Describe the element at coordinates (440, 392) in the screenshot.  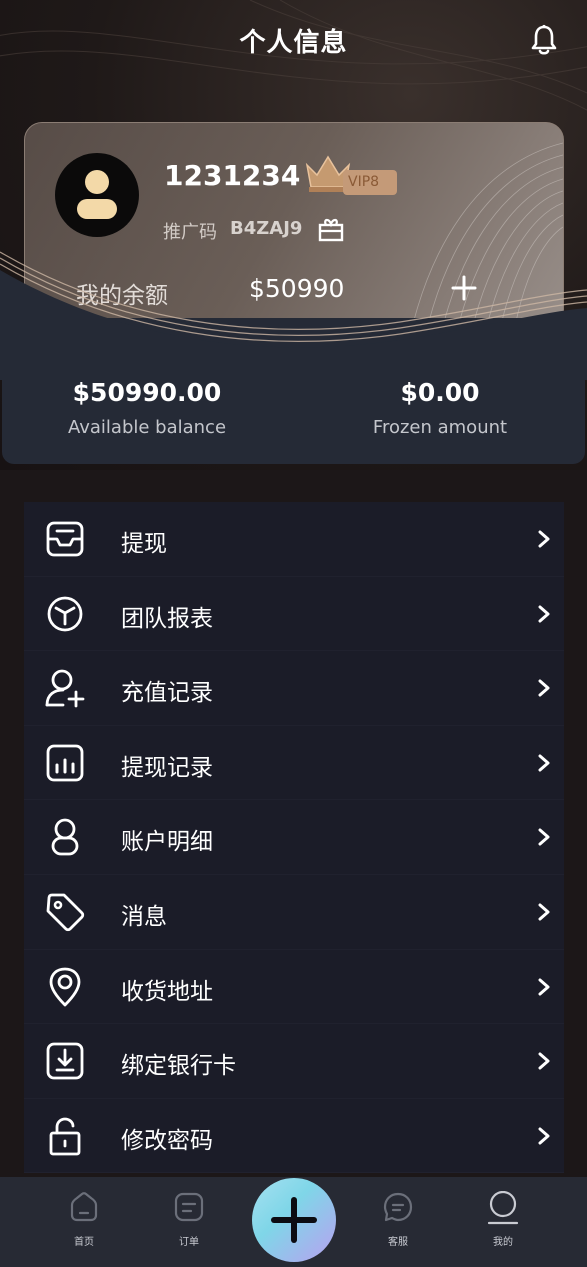
I see `frozen-amount: $0.00` at that location.